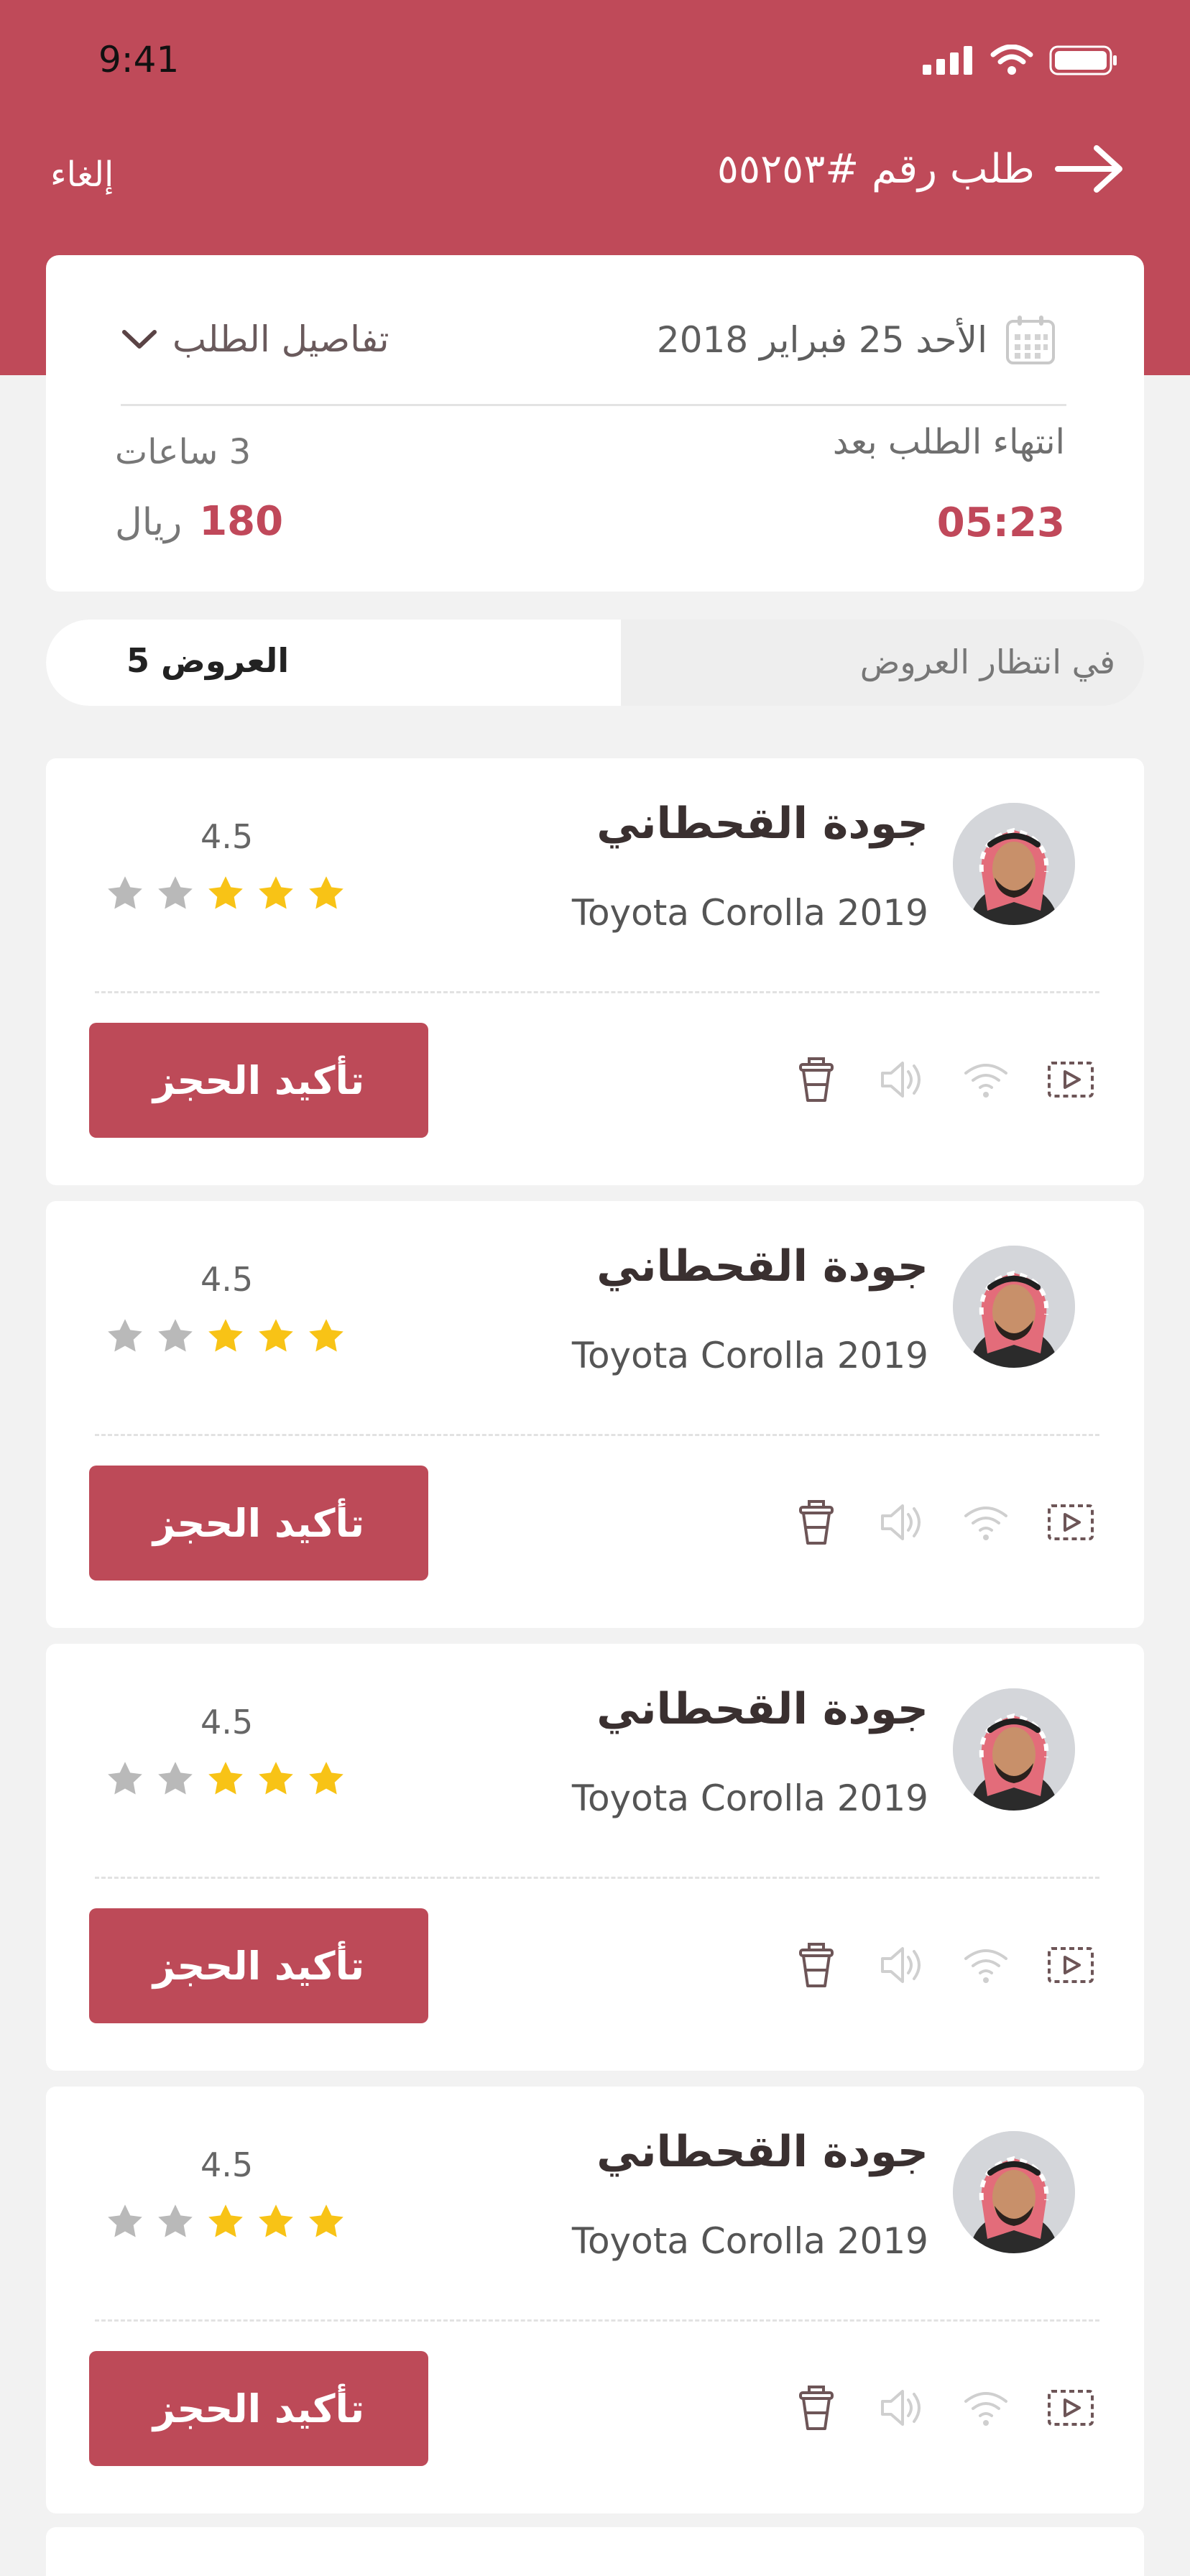 The height and width of the screenshot is (2576, 1190). Describe the element at coordinates (595, 2551) in the screenshot. I see `offer-card` at that location.